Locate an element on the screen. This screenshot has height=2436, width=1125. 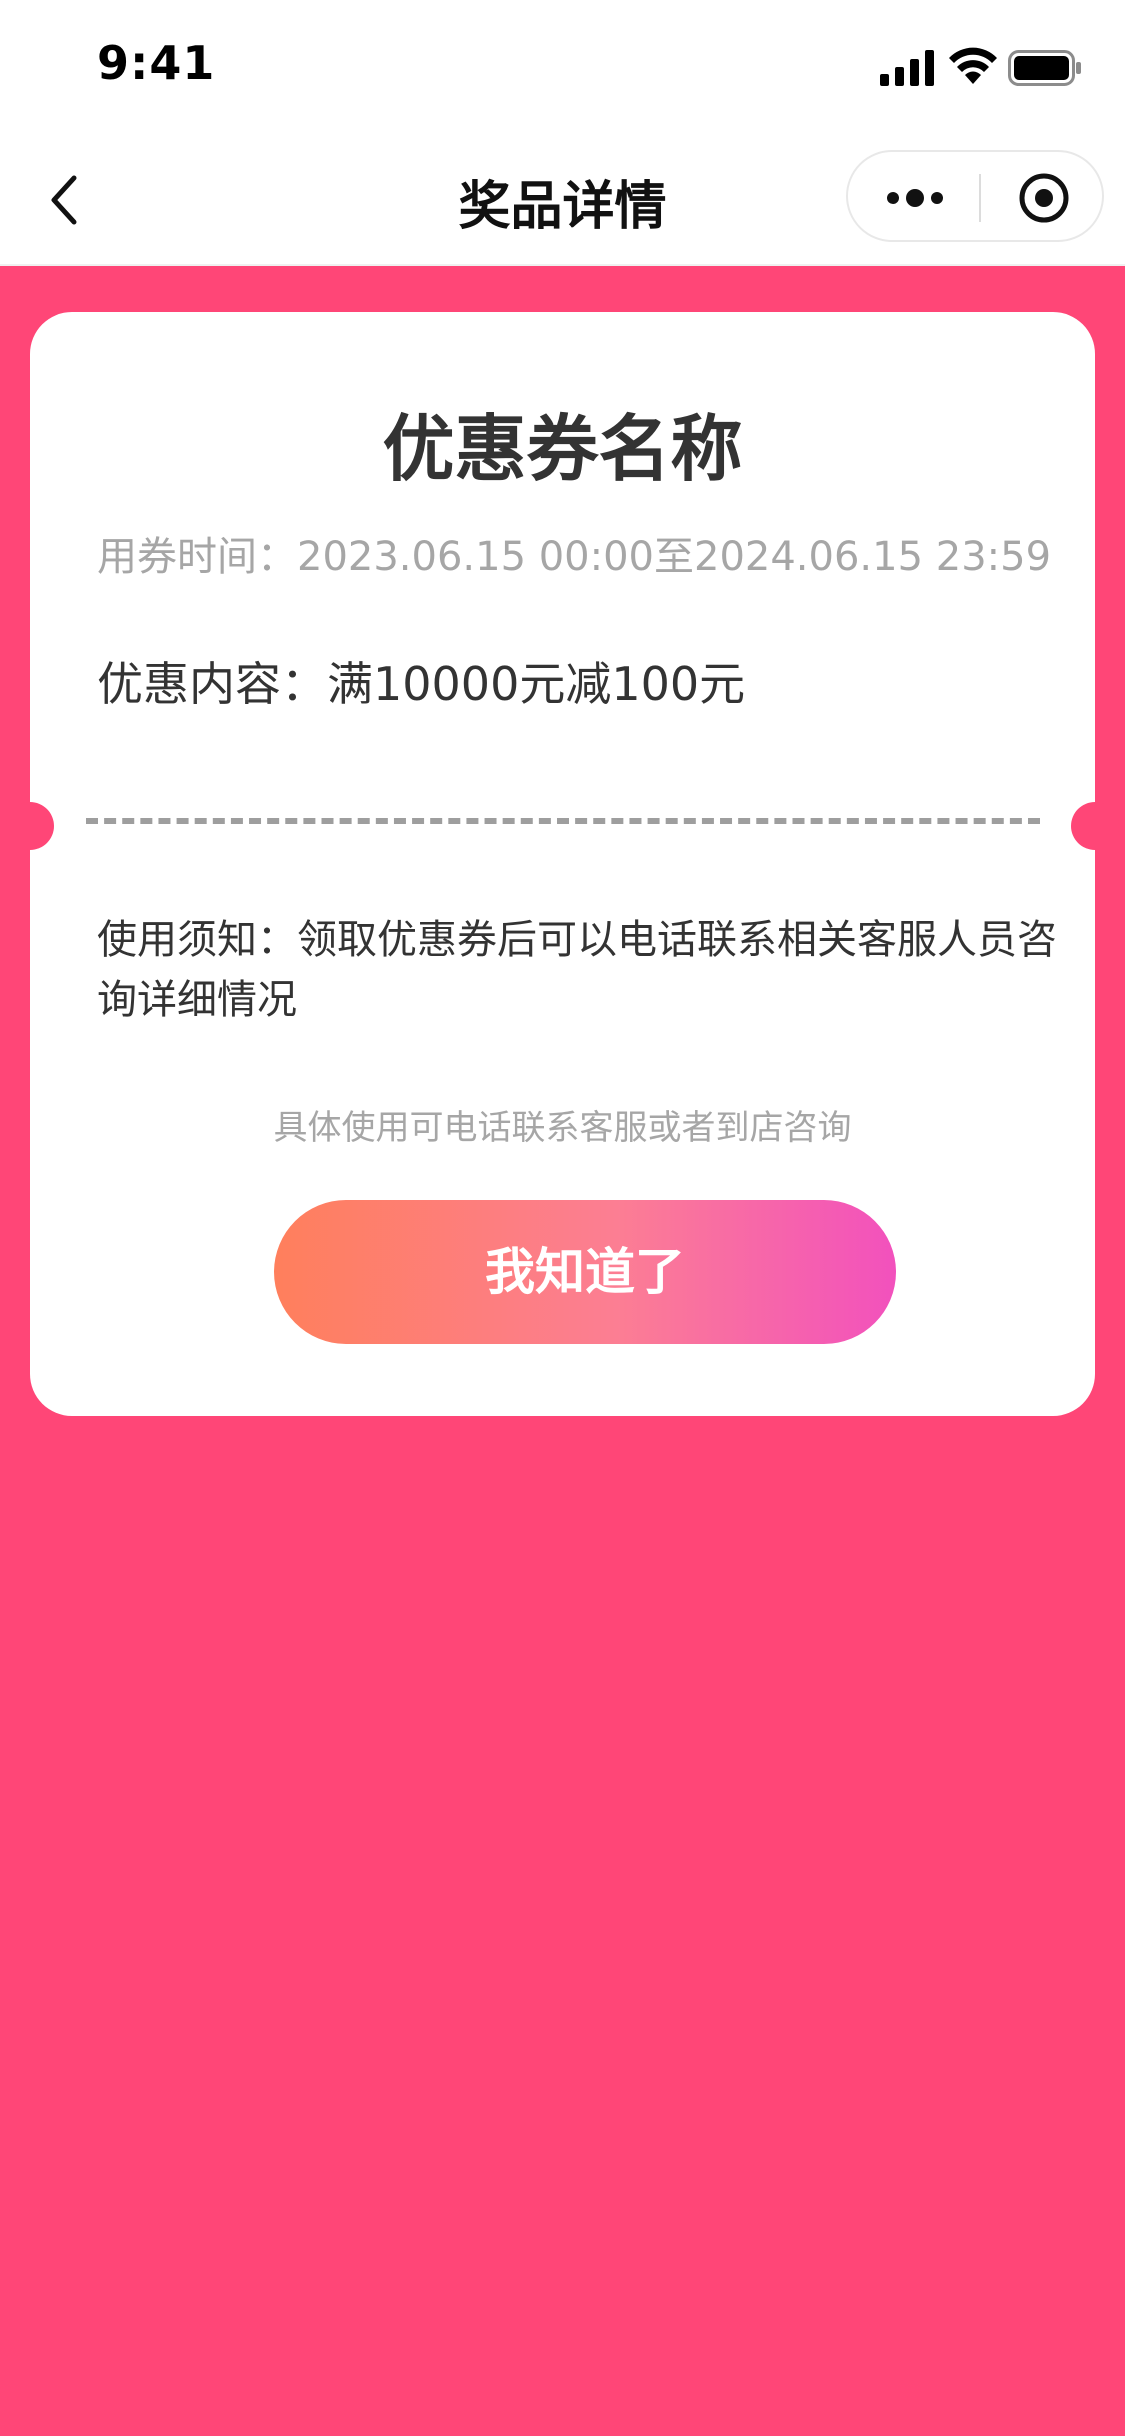
battery-icon is located at coordinates (1044, 68).